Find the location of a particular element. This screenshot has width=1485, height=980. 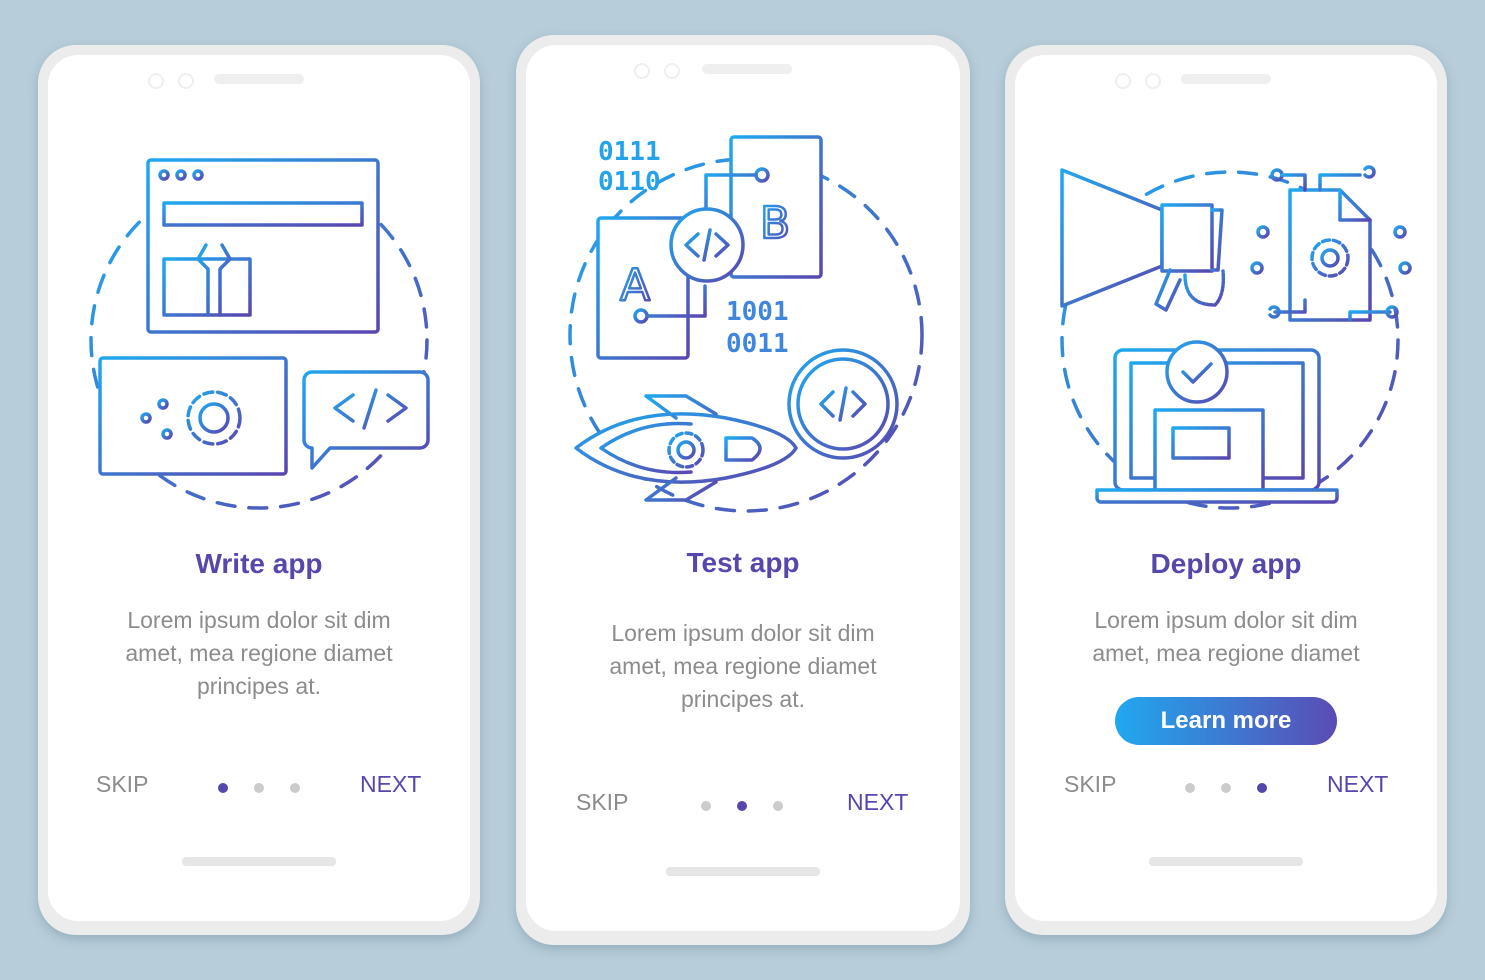

binary-code-top: 0110 is located at coordinates (629, 182).